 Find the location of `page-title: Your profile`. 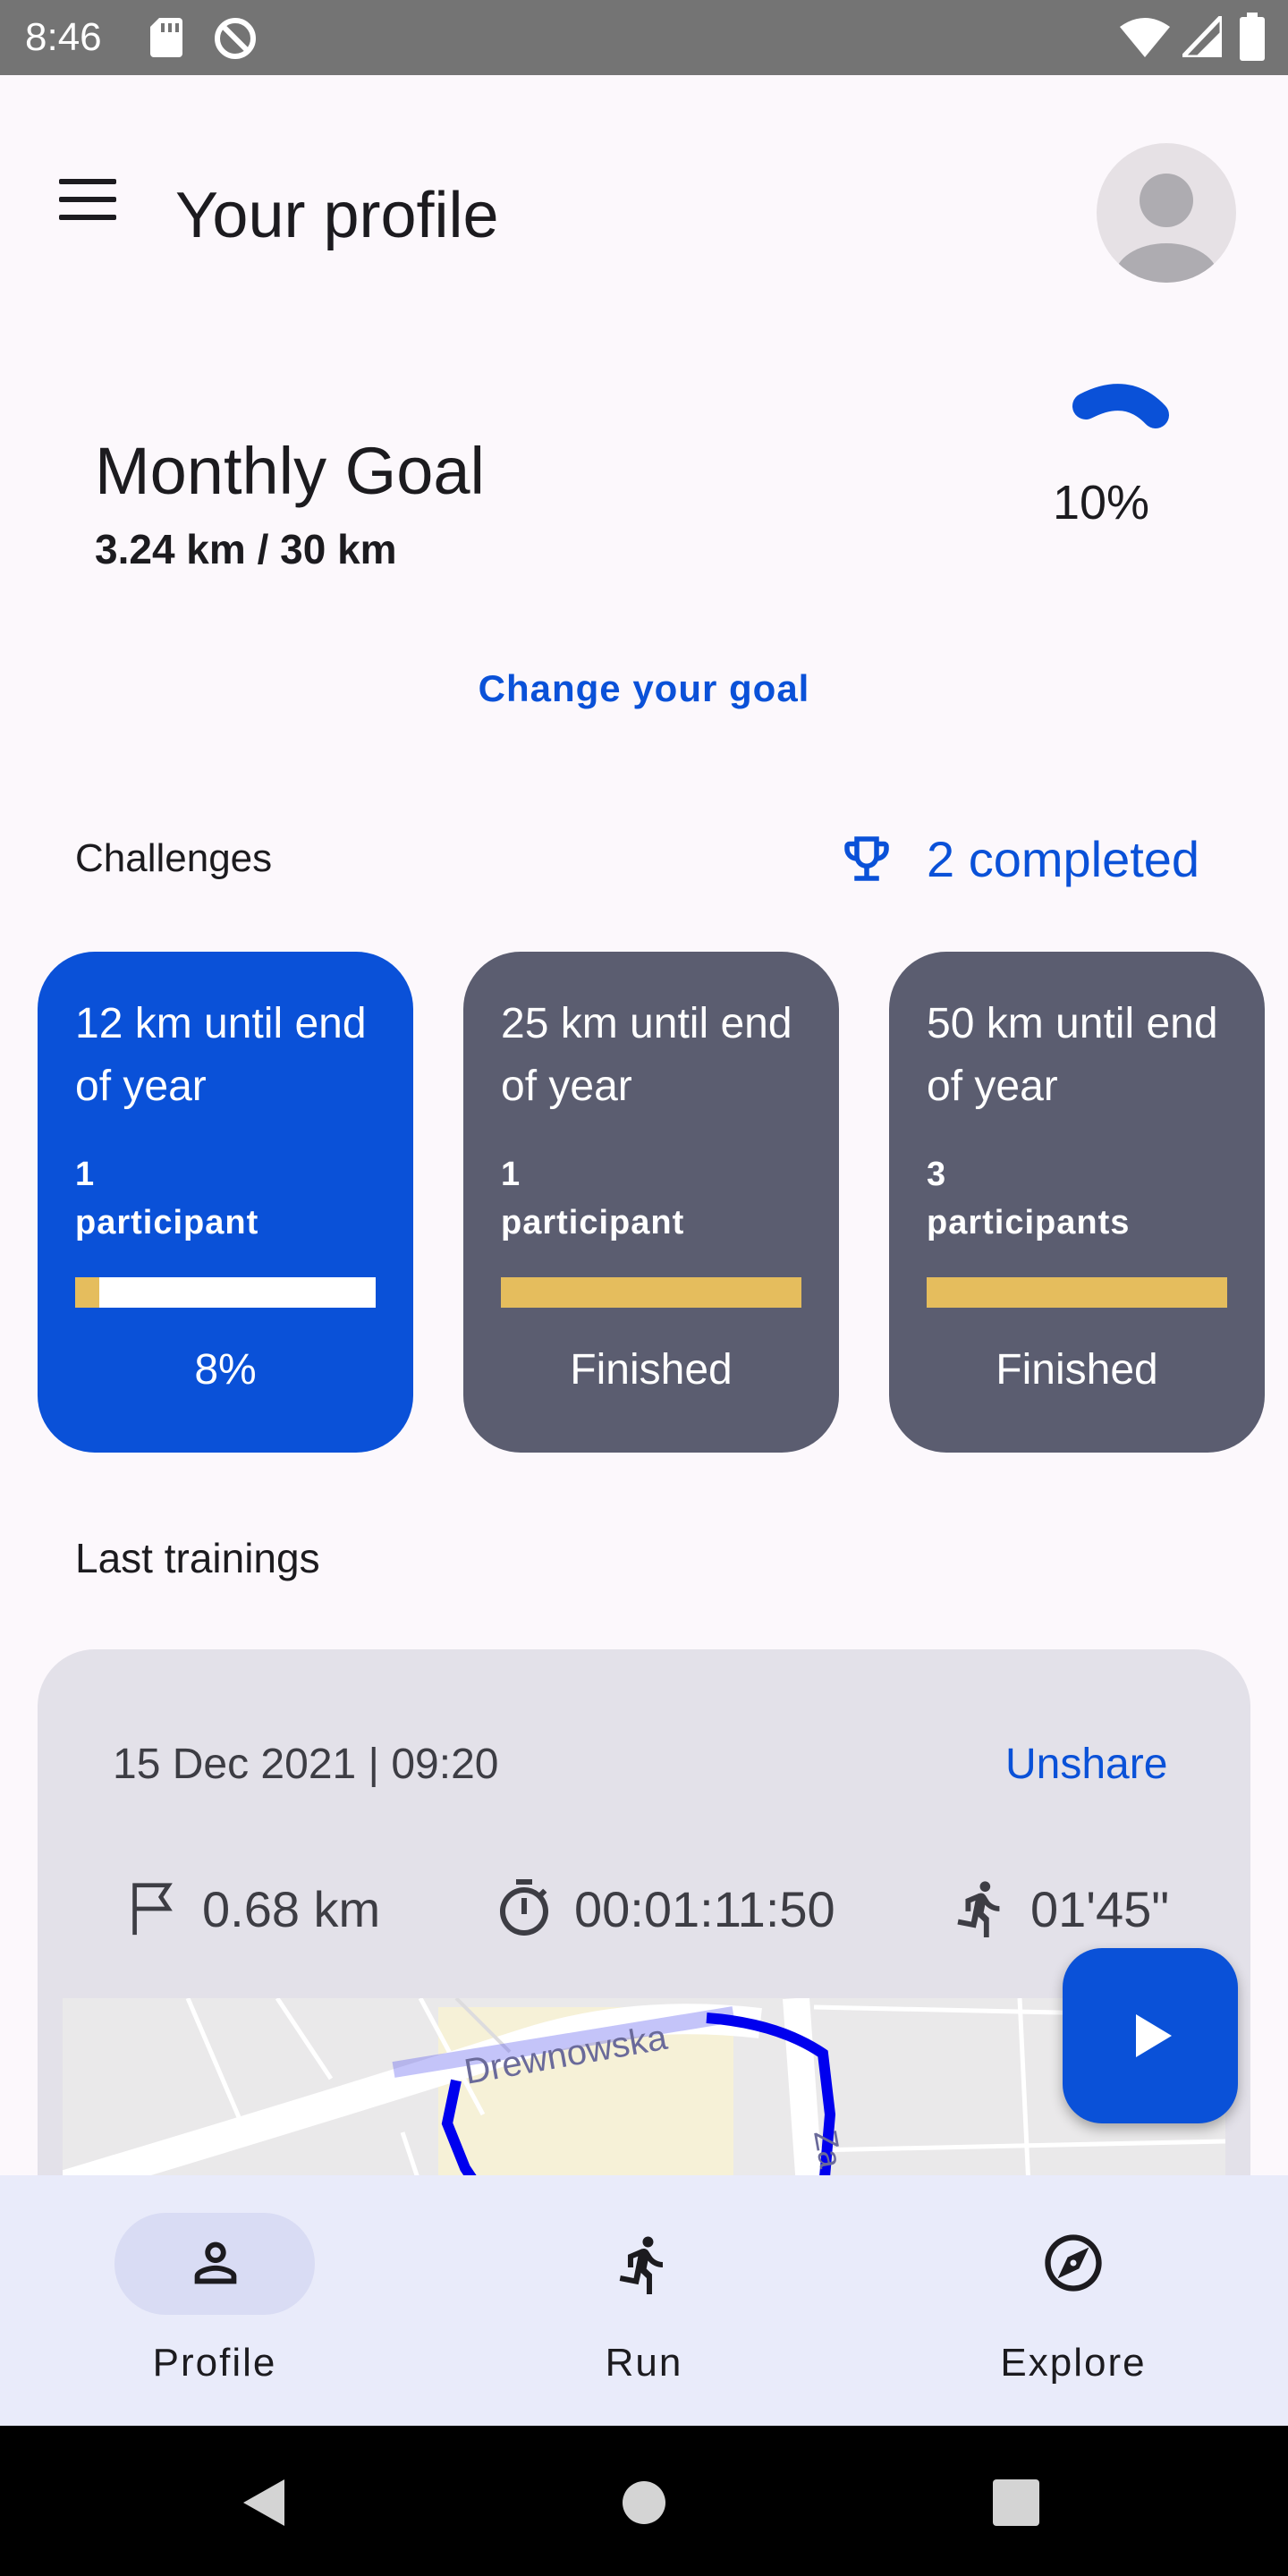

page-title: Your profile is located at coordinates (337, 215).